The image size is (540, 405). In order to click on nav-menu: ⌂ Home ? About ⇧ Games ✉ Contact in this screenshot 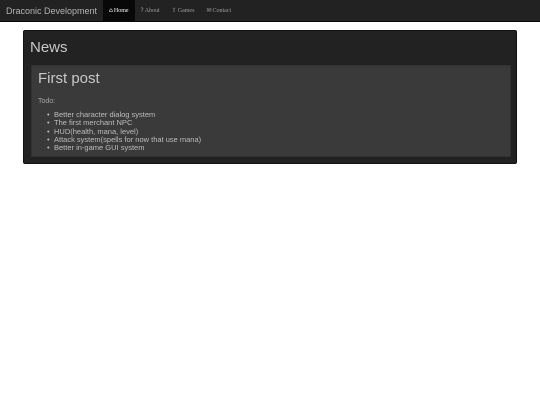, I will do `click(170, 10)`.